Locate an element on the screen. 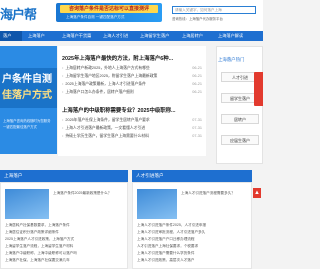  floating-consult-tab is located at coordinates (258, 89).